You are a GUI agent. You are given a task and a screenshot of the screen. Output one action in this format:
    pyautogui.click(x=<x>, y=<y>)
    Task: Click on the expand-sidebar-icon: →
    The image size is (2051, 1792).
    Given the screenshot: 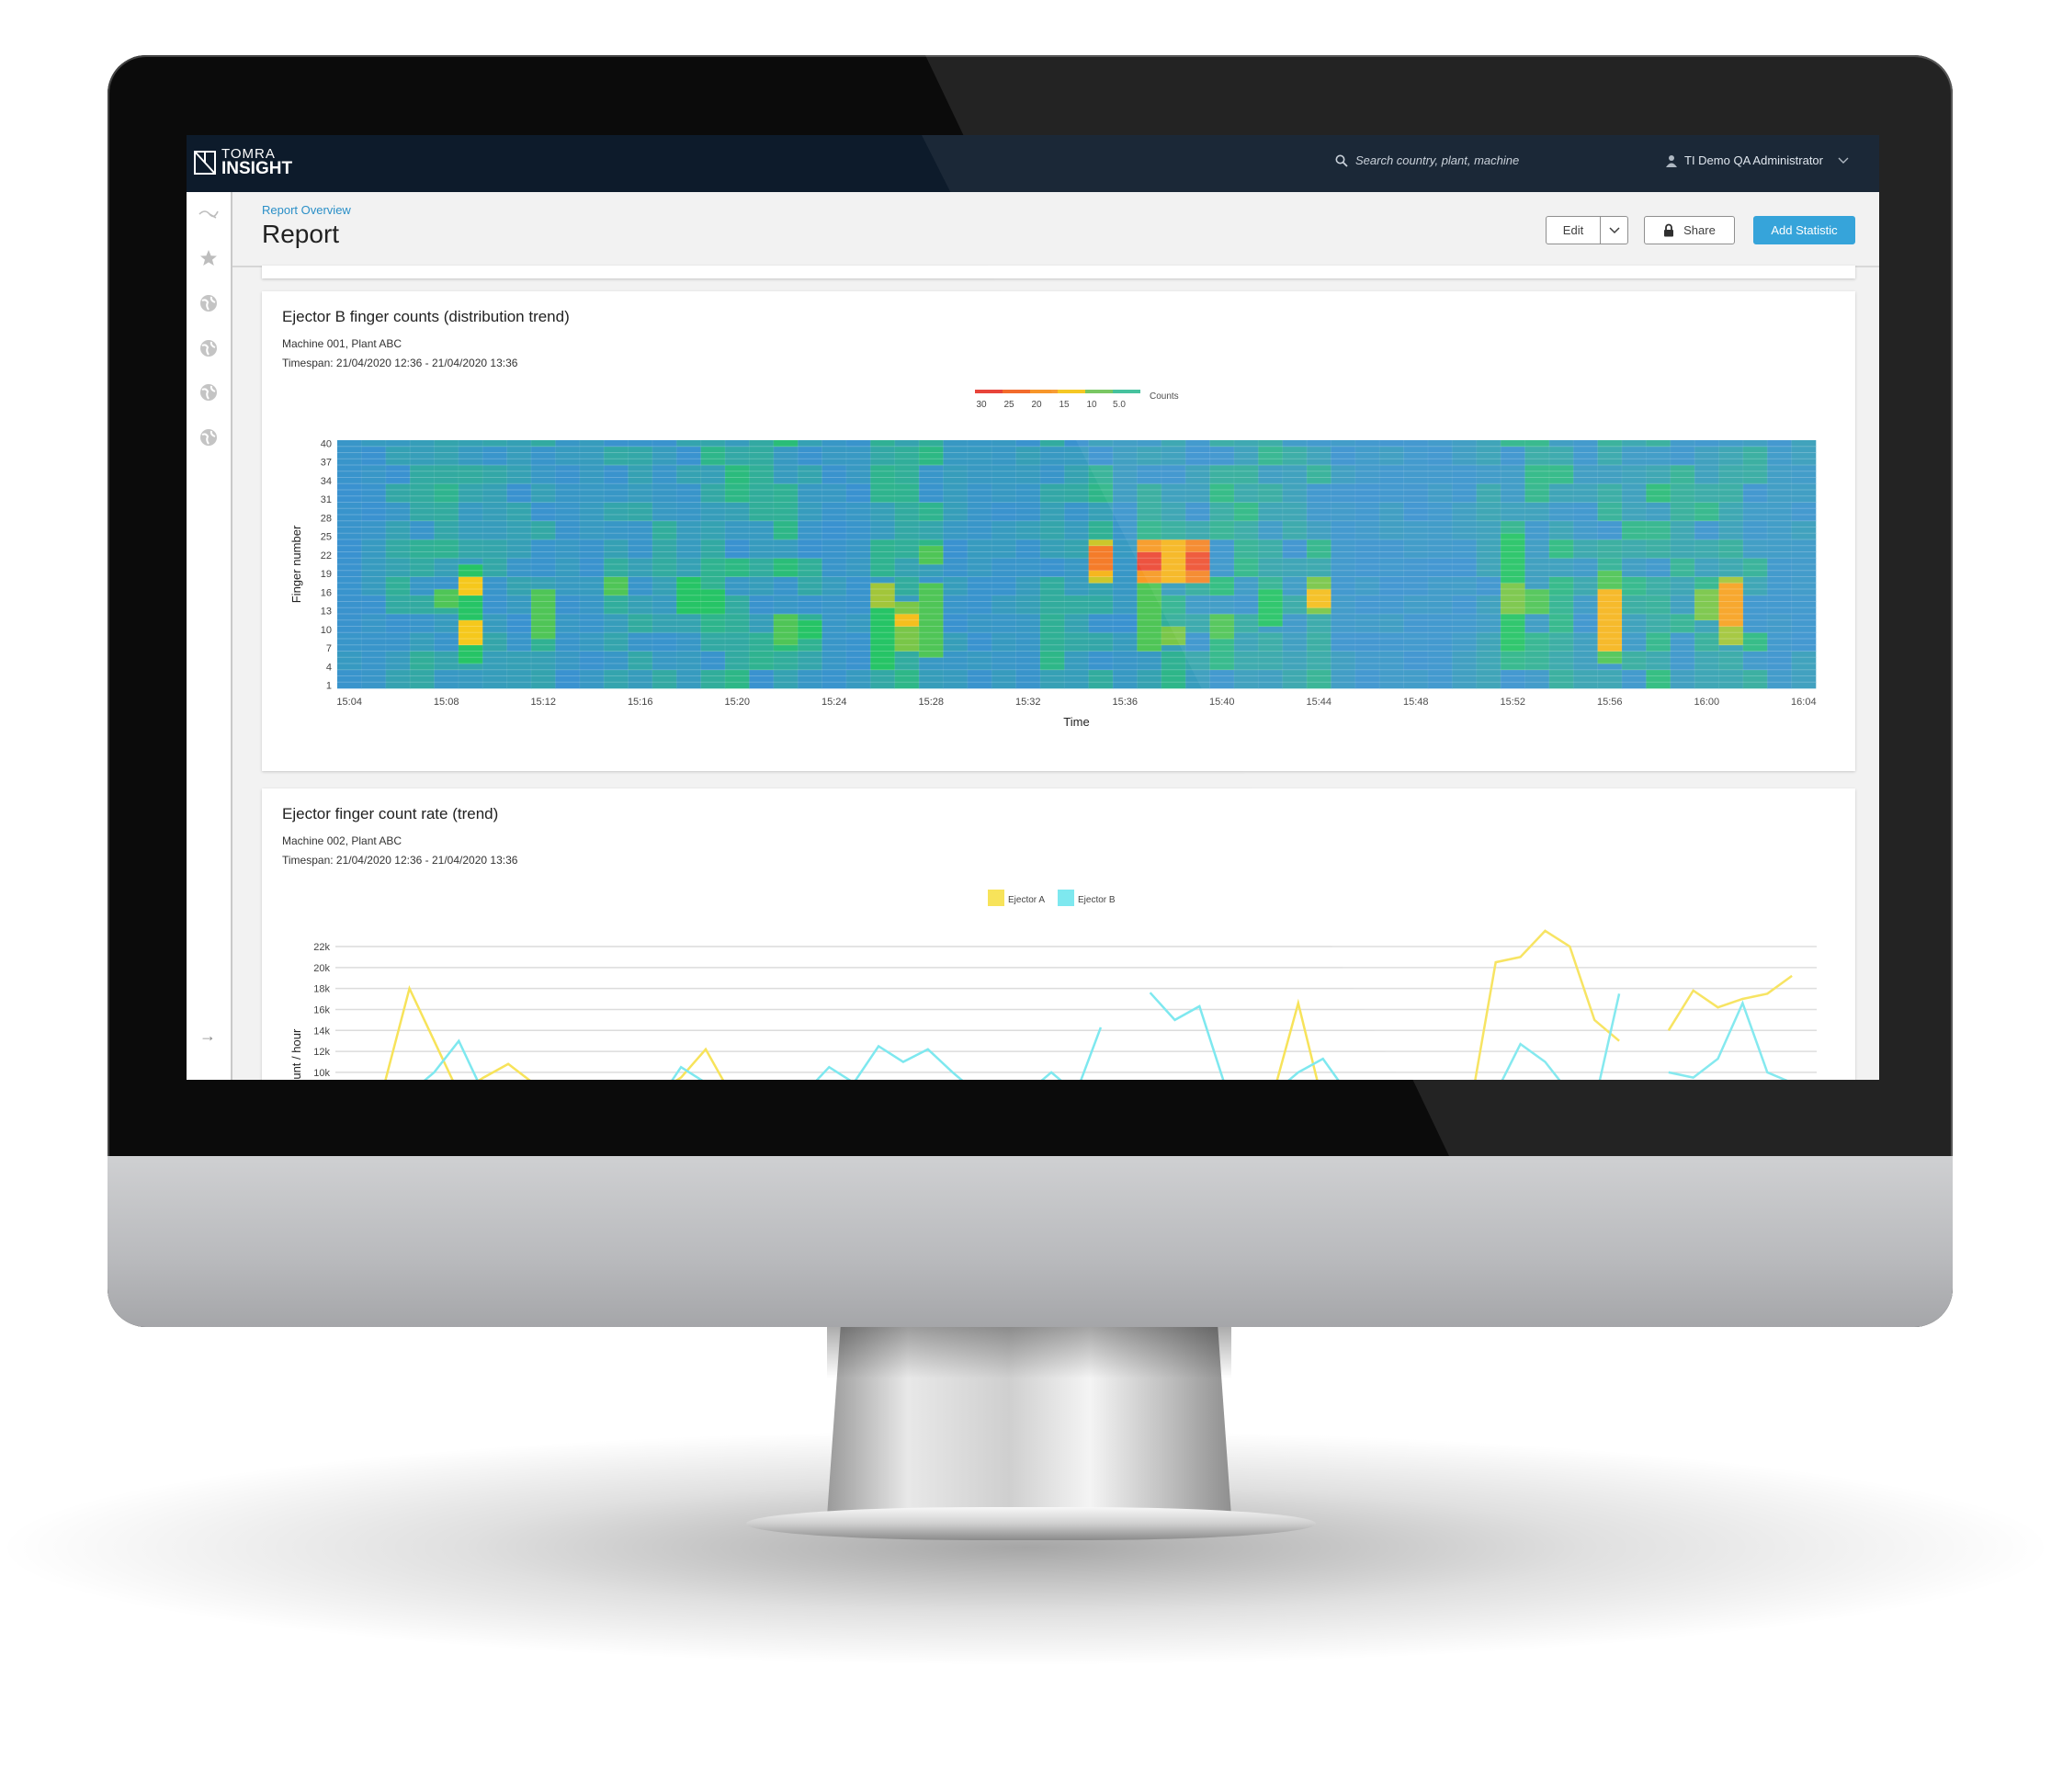 What is the action you would take?
    pyautogui.click(x=207, y=1036)
    